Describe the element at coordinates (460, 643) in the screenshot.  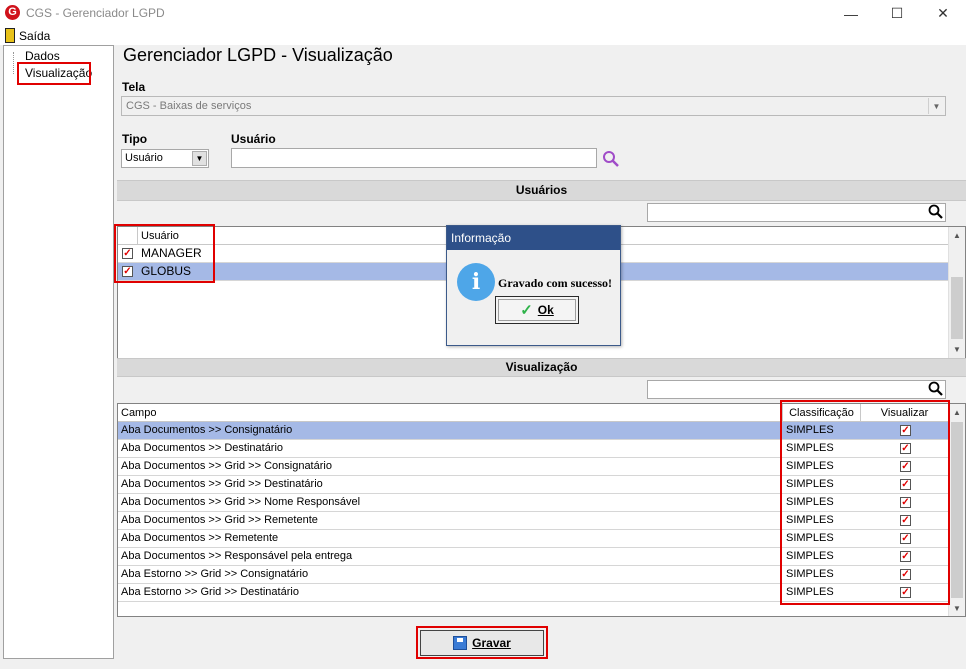
I see `floppy-disk-icon` at that location.